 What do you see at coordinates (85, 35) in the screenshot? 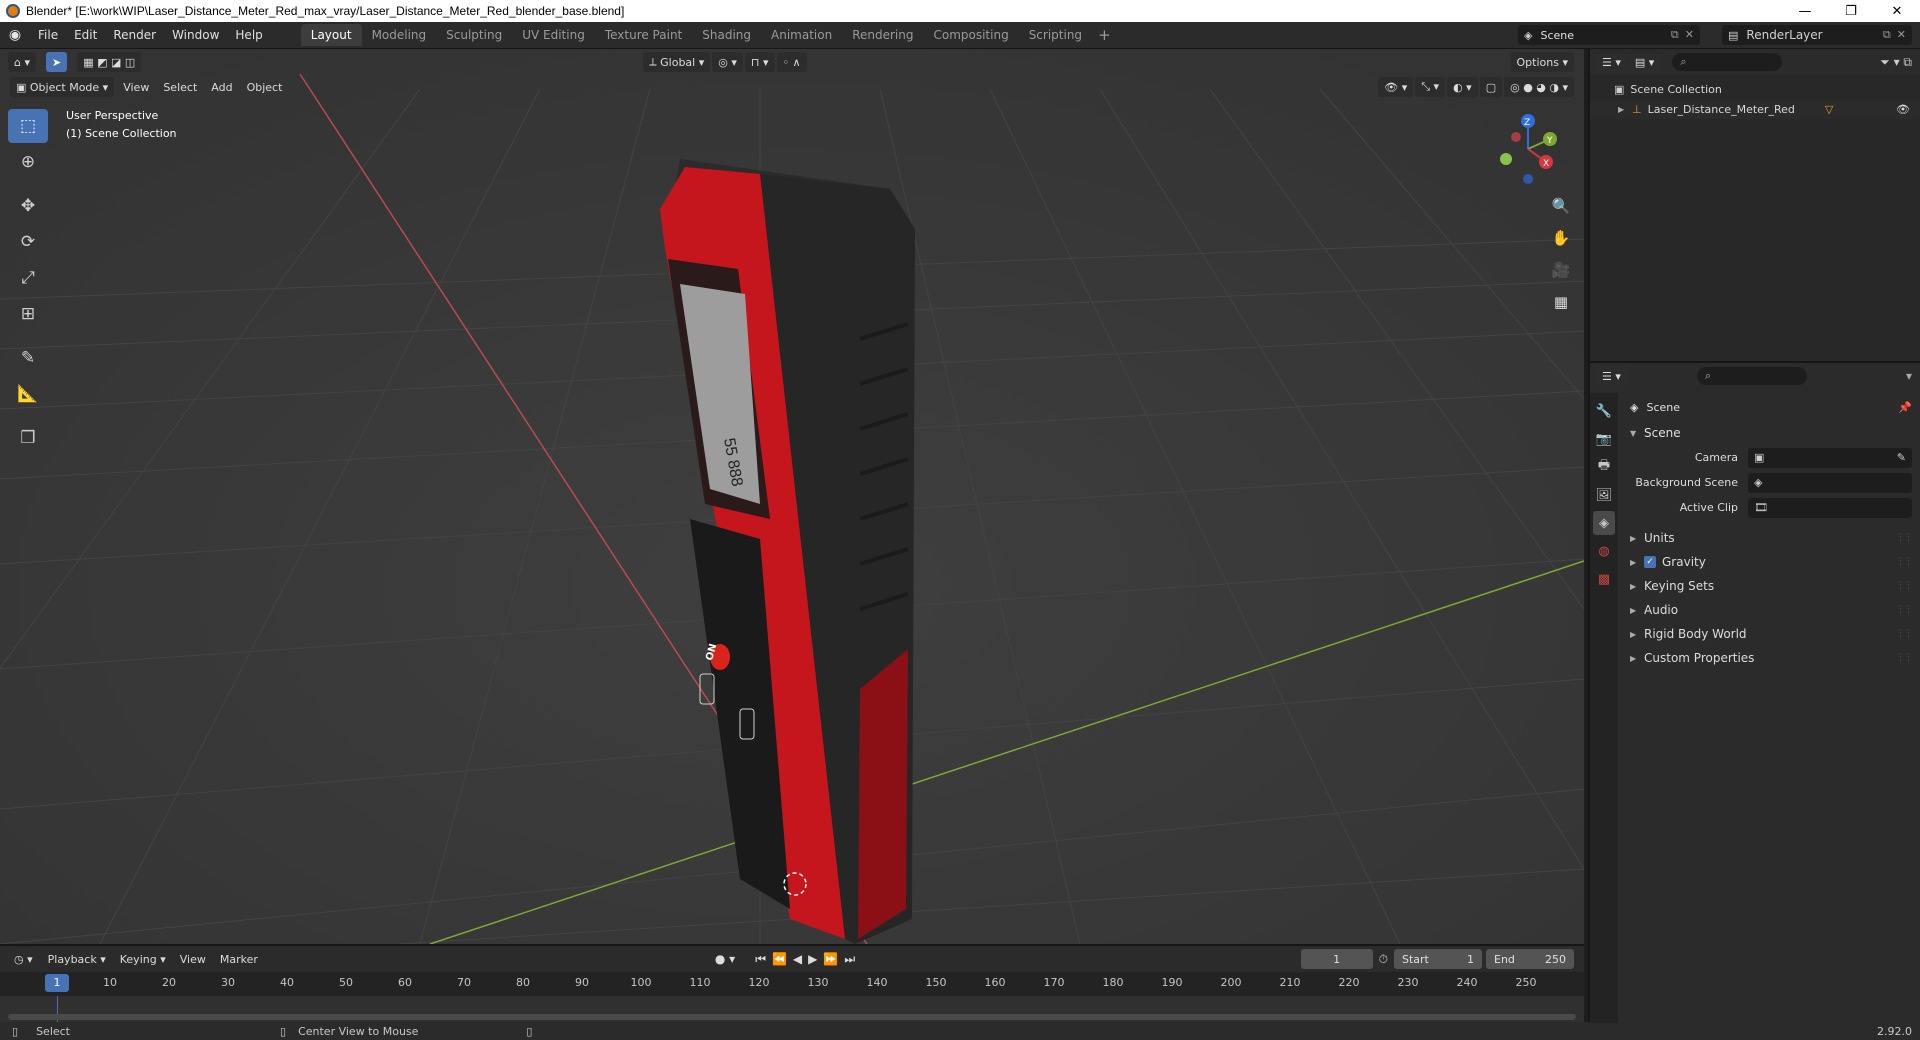
I see `menu-edit: Edit` at bounding box center [85, 35].